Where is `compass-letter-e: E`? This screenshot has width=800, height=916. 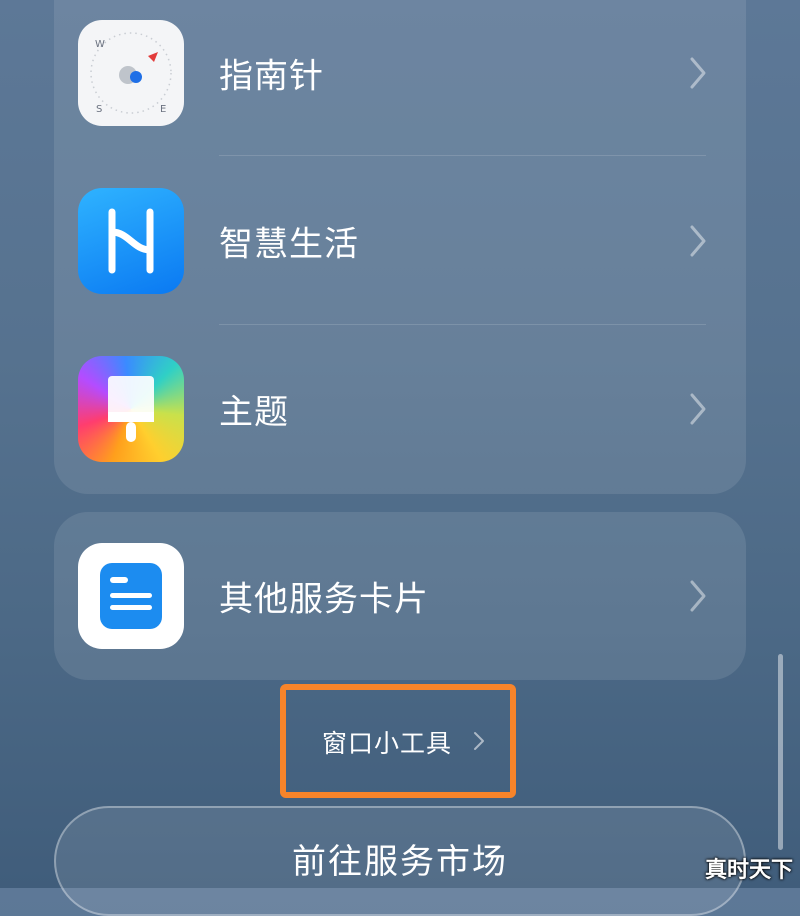
compass-letter-e: E is located at coordinates (163, 109).